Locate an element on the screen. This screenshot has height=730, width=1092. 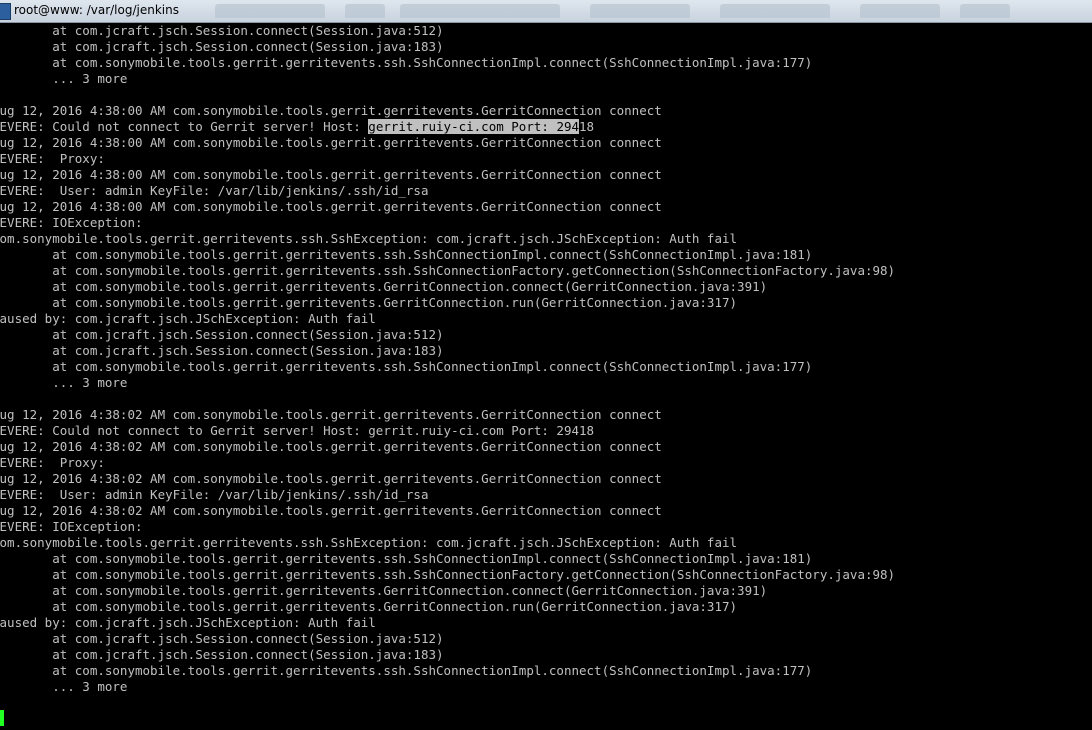
window-titlebar: root@www: /var/log/jenkins is located at coordinates (546, 11).